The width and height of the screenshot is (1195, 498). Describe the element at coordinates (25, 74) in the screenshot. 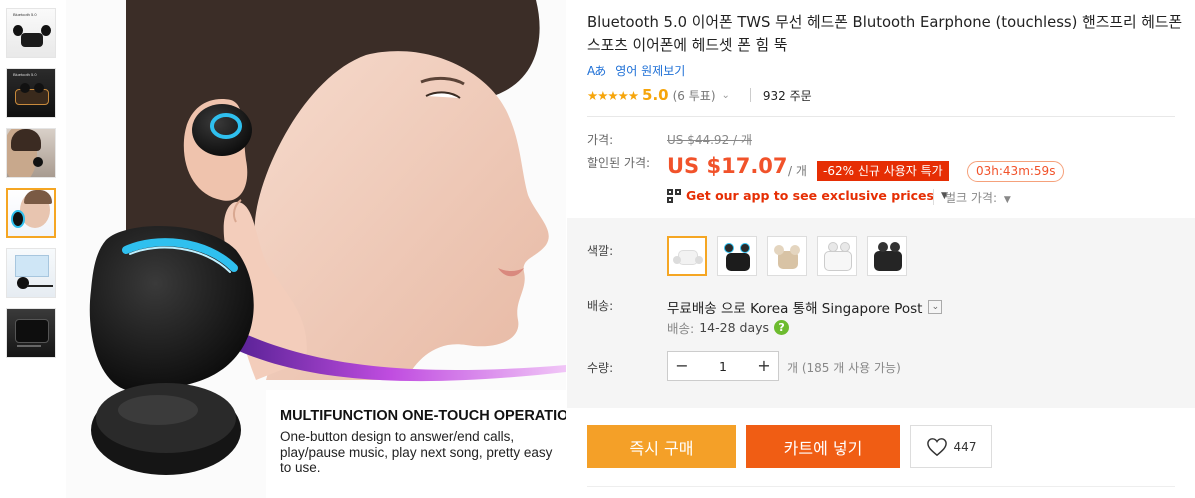

I see `thumbnail-2-label: Bluetooth 5.0` at that location.